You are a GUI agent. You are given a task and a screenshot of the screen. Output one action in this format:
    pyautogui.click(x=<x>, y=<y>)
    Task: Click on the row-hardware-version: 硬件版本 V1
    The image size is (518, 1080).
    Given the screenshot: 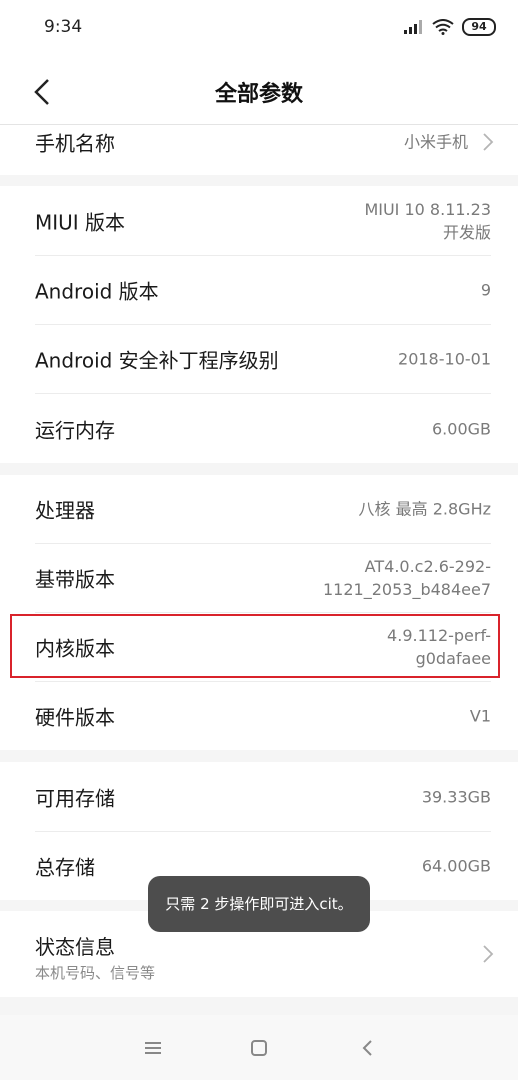 What is the action you would take?
    pyautogui.click(x=259, y=716)
    